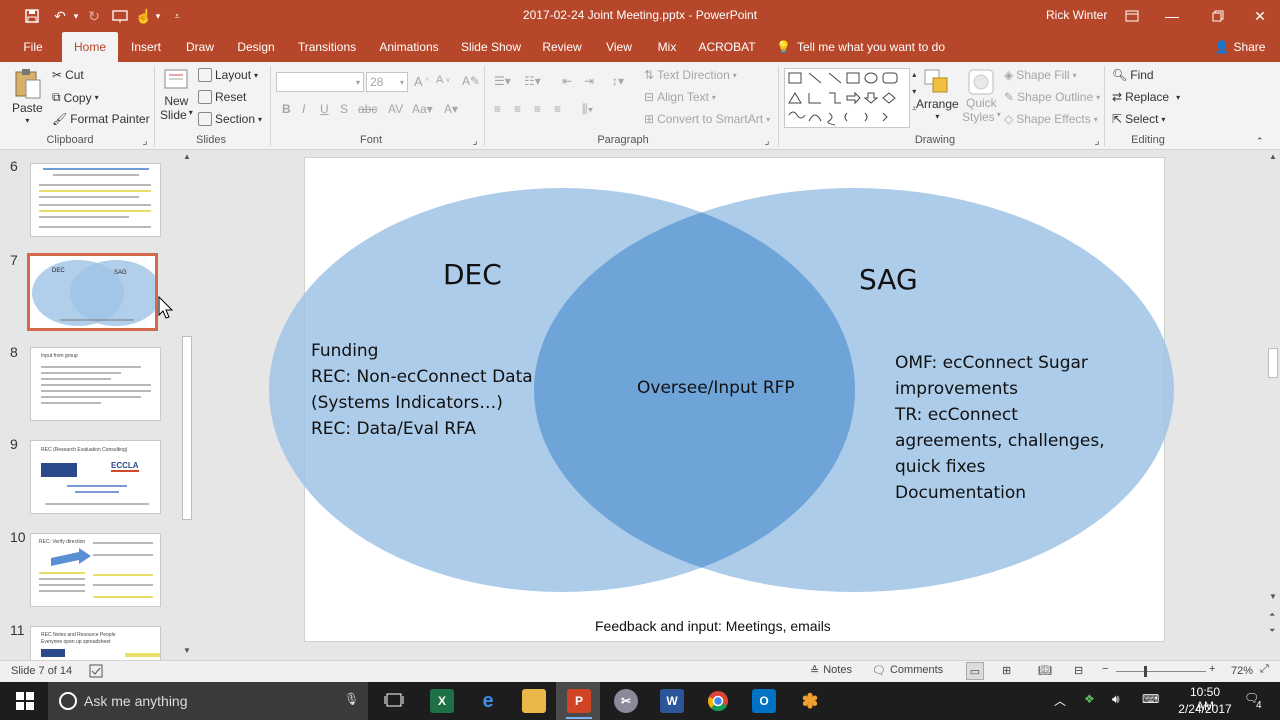  Describe the element at coordinates (1076, 15) in the screenshot. I see `user-name: Rick Winter` at that location.